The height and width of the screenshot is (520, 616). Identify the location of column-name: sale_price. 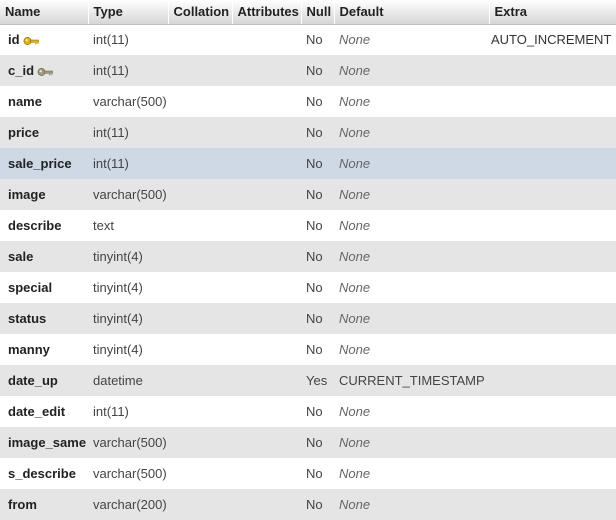
(44, 163).